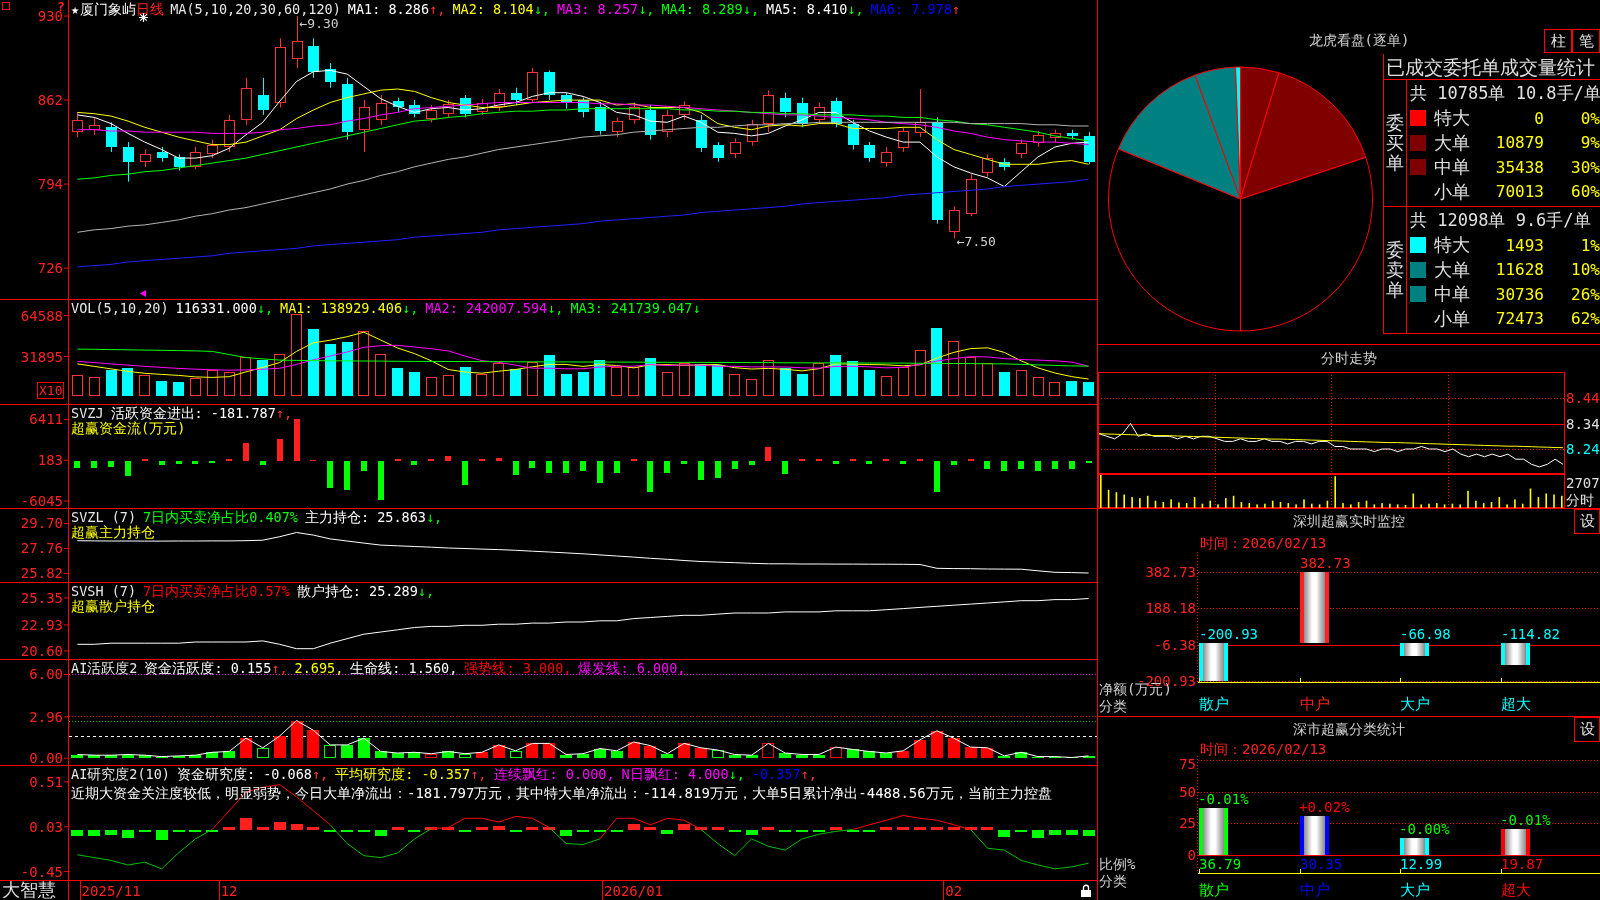  What do you see at coordinates (1583, 449) in the screenshot?
I see `axis-label: 8.24` at bounding box center [1583, 449].